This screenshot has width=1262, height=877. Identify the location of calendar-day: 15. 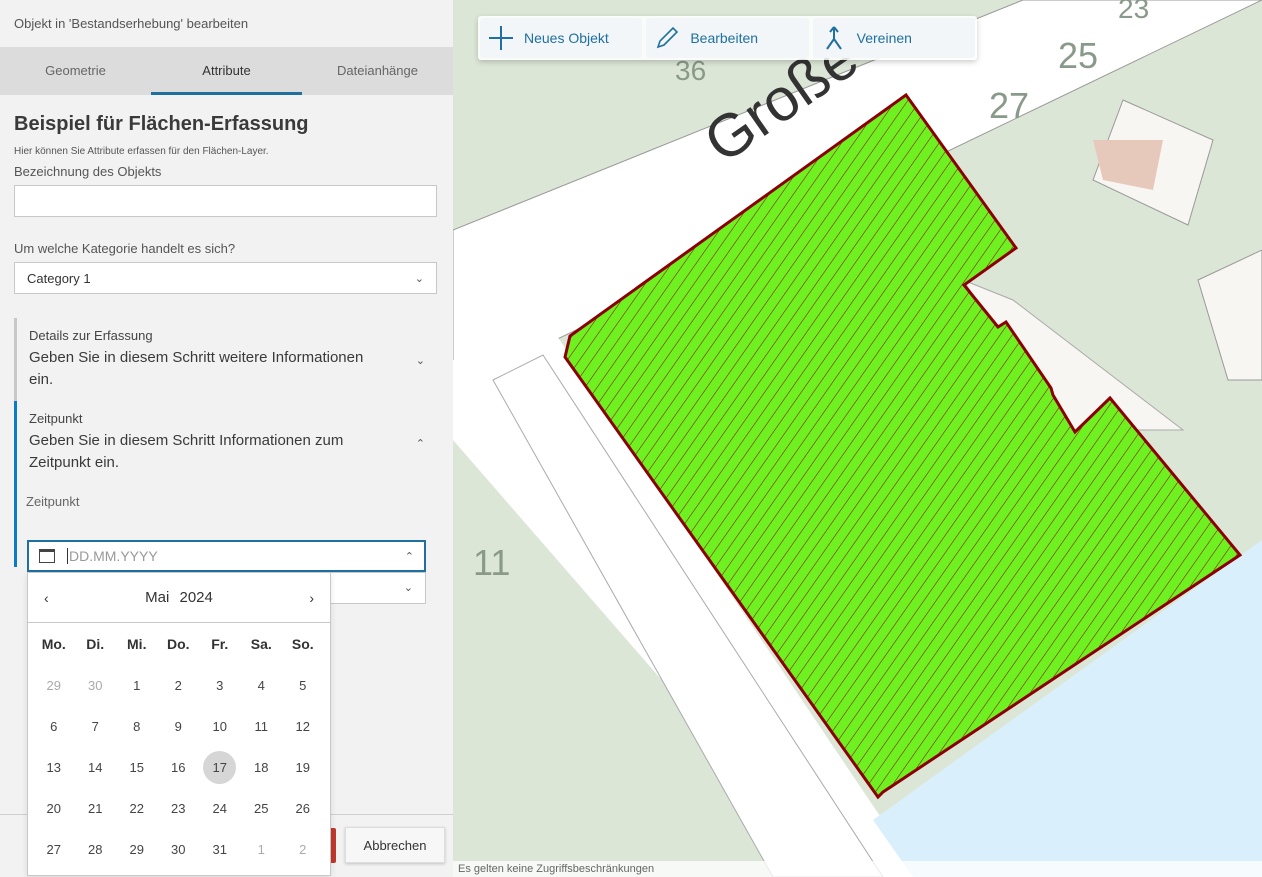
(137, 767).